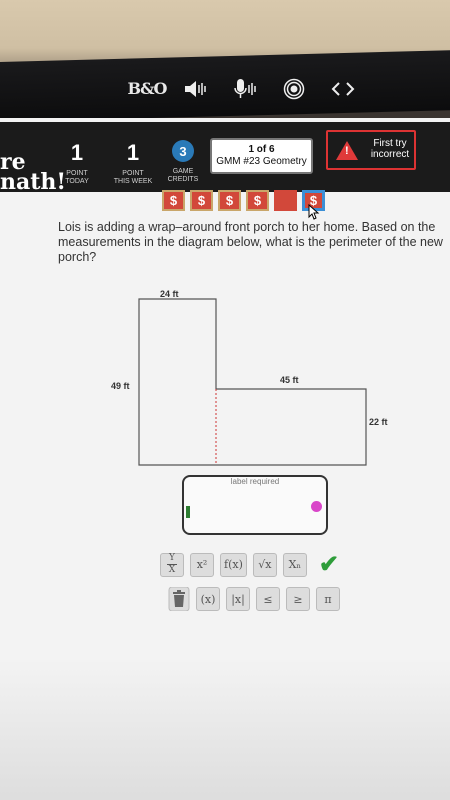 The height and width of the screenshot is (800, 450). Describe the element at coordinates (255, 481) in the screenshot. I see `answer-hint: label required` at that location.